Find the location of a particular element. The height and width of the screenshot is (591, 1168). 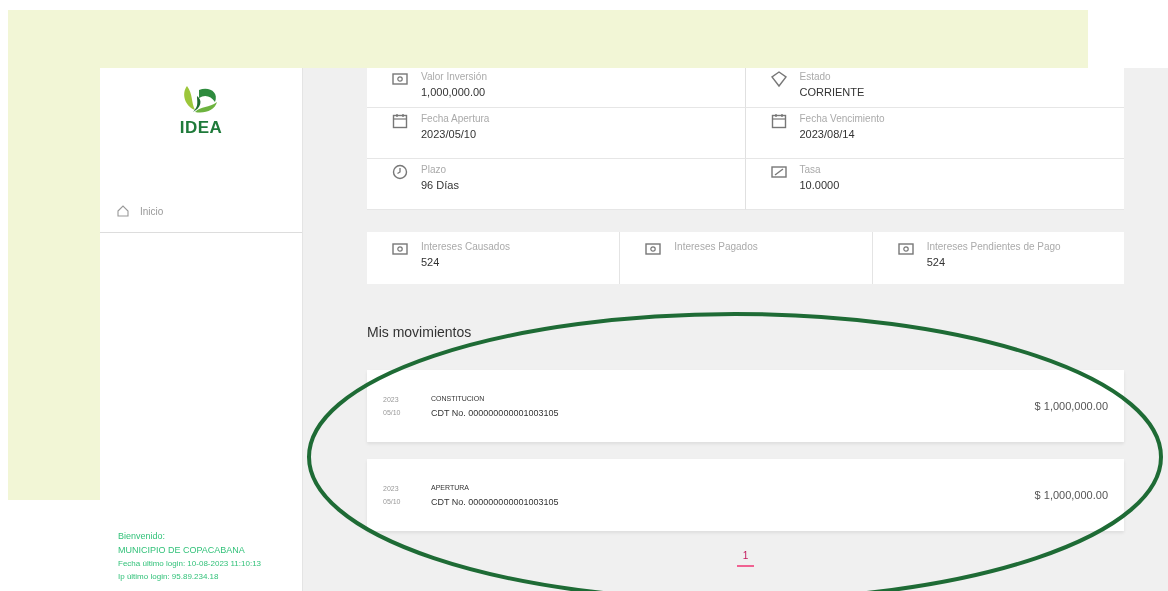

user-name: MUNICIPIO DE COPACABANA is located at coordinates (182, 550).